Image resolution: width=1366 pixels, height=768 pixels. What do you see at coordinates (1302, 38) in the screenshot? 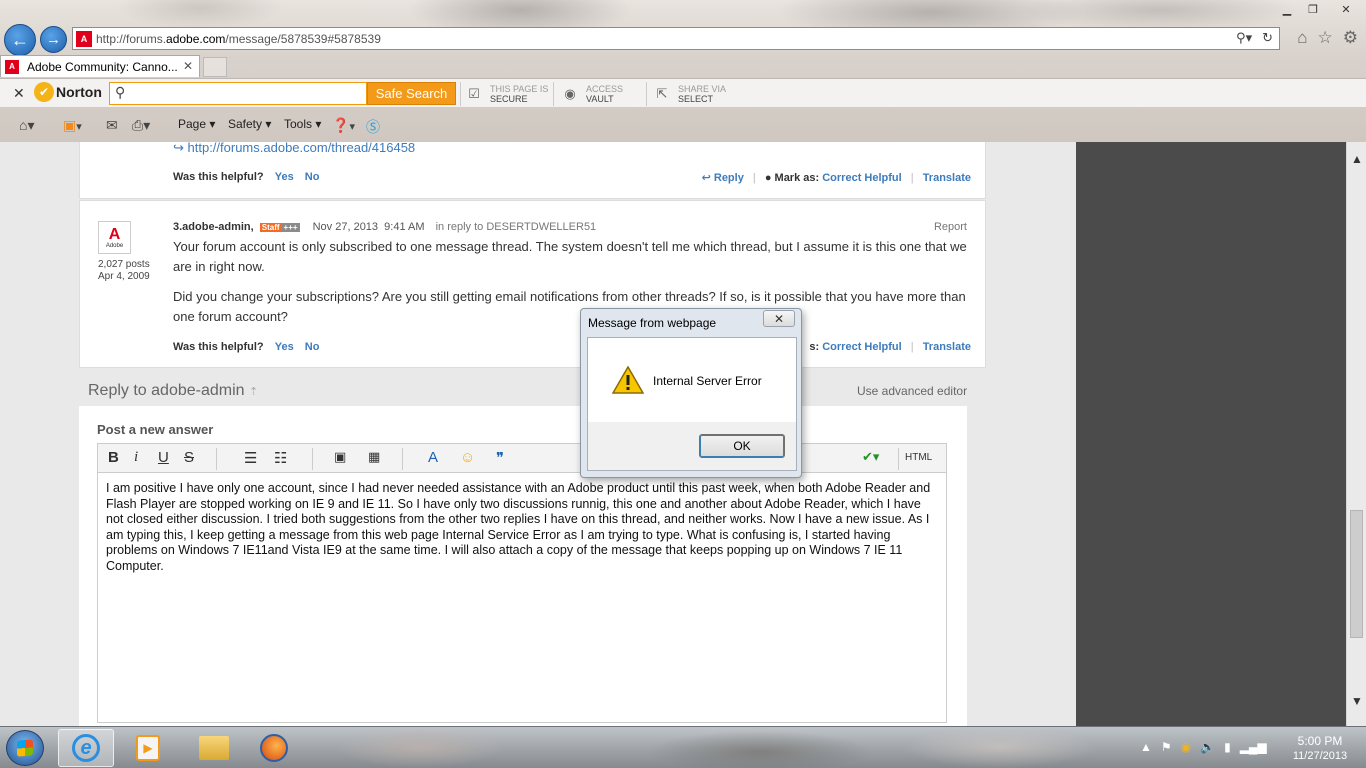
I see `home-icon: ⌂` at bounding box center [1302, 38].